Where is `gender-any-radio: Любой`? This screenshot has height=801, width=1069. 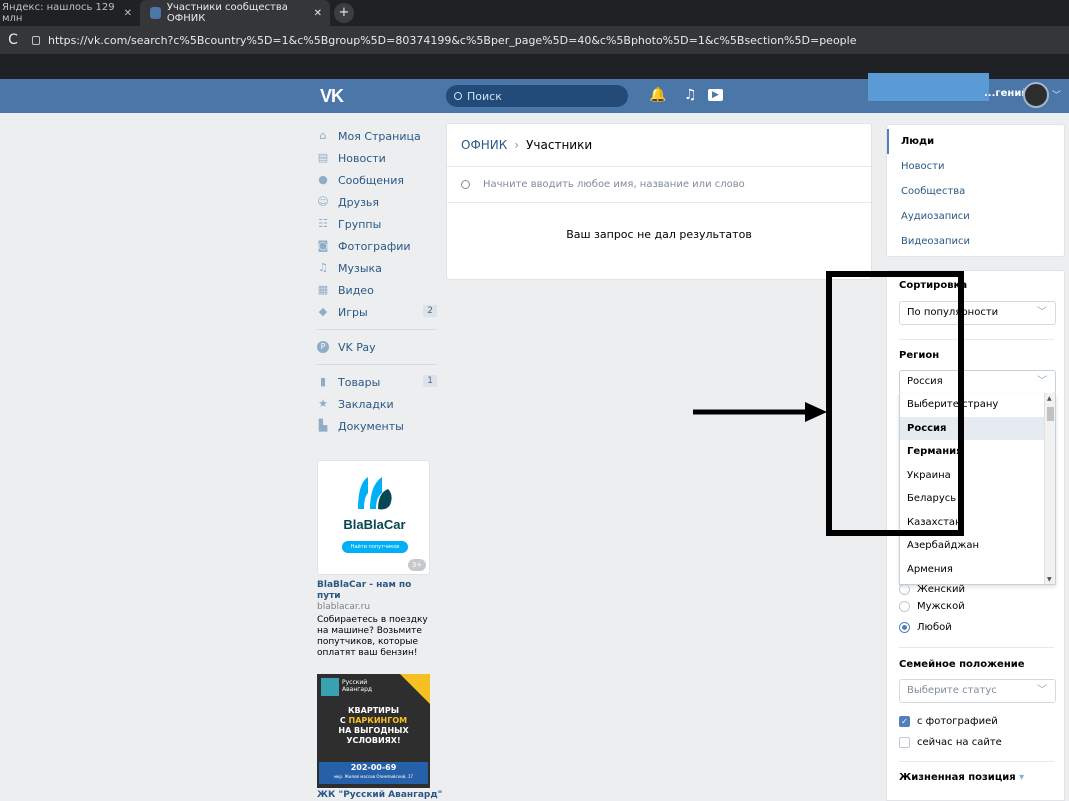
gender-any-radio: Любой is located at coordinates (925, 627).